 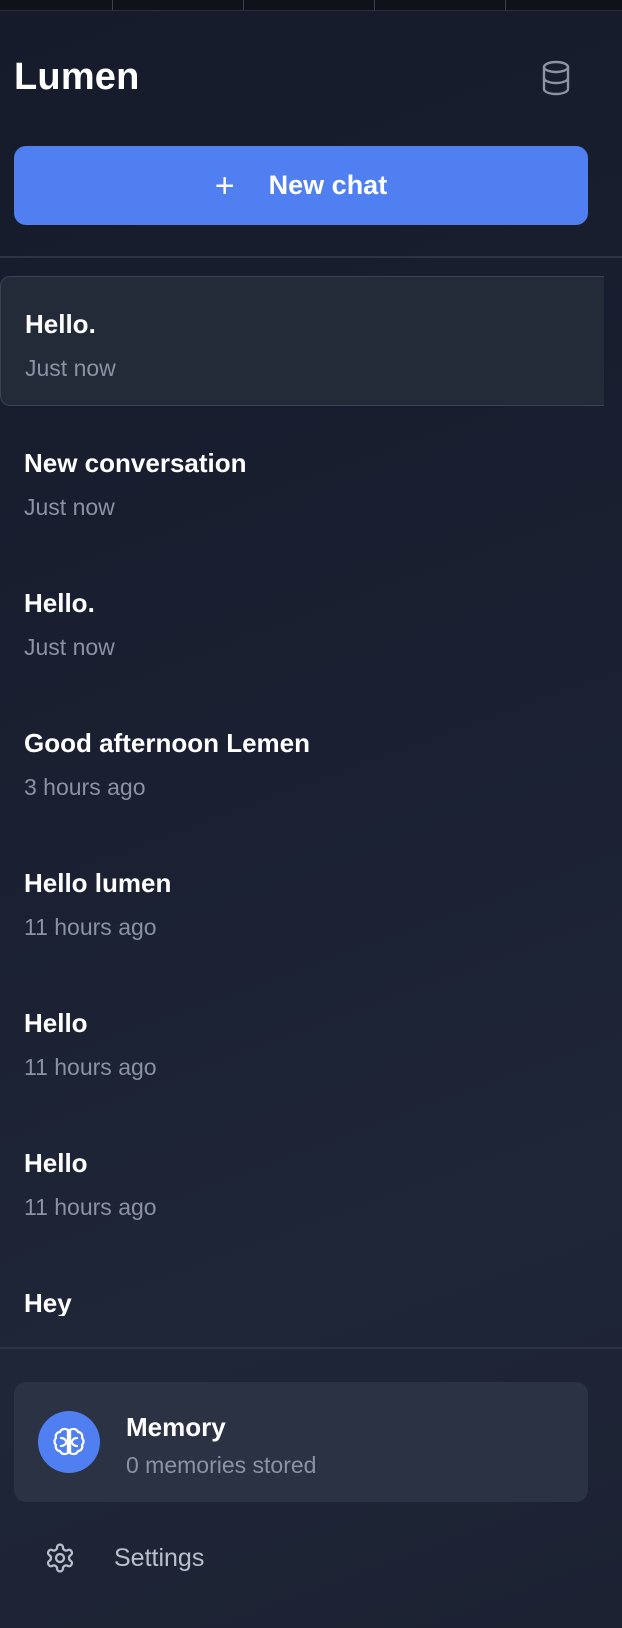 What do you see at coordinates (311, 5) in the screenshot?
I see `window-top-strip` at bounding box center [311, 5].